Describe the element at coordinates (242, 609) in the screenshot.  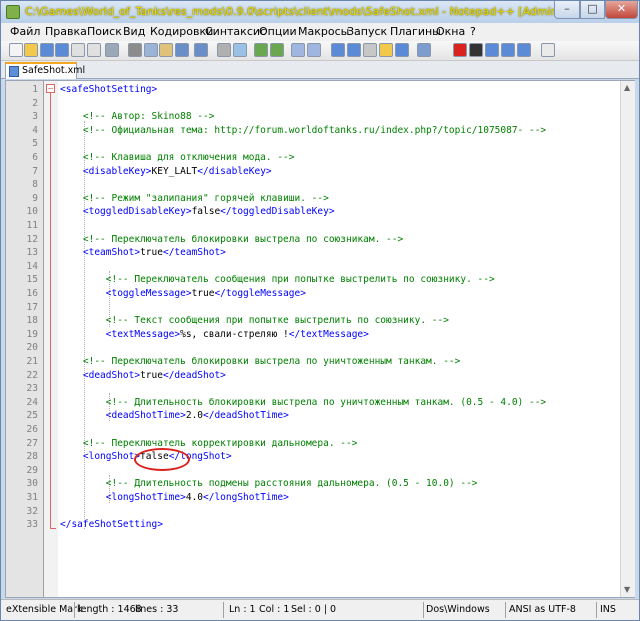
I see `status-ln: Ln : 1` at that location.